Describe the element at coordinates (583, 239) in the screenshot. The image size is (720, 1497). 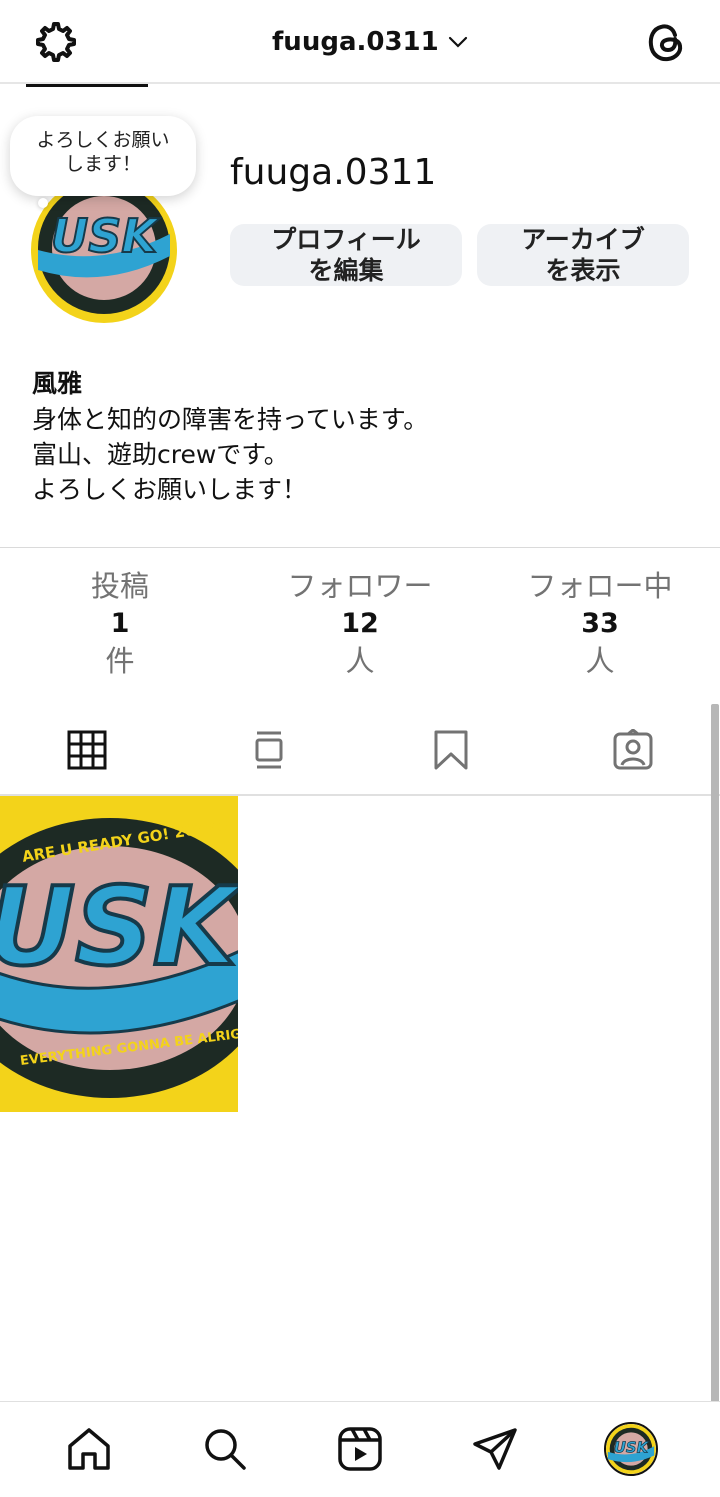
I see `archive-label-1: アーカイブ` at that location.